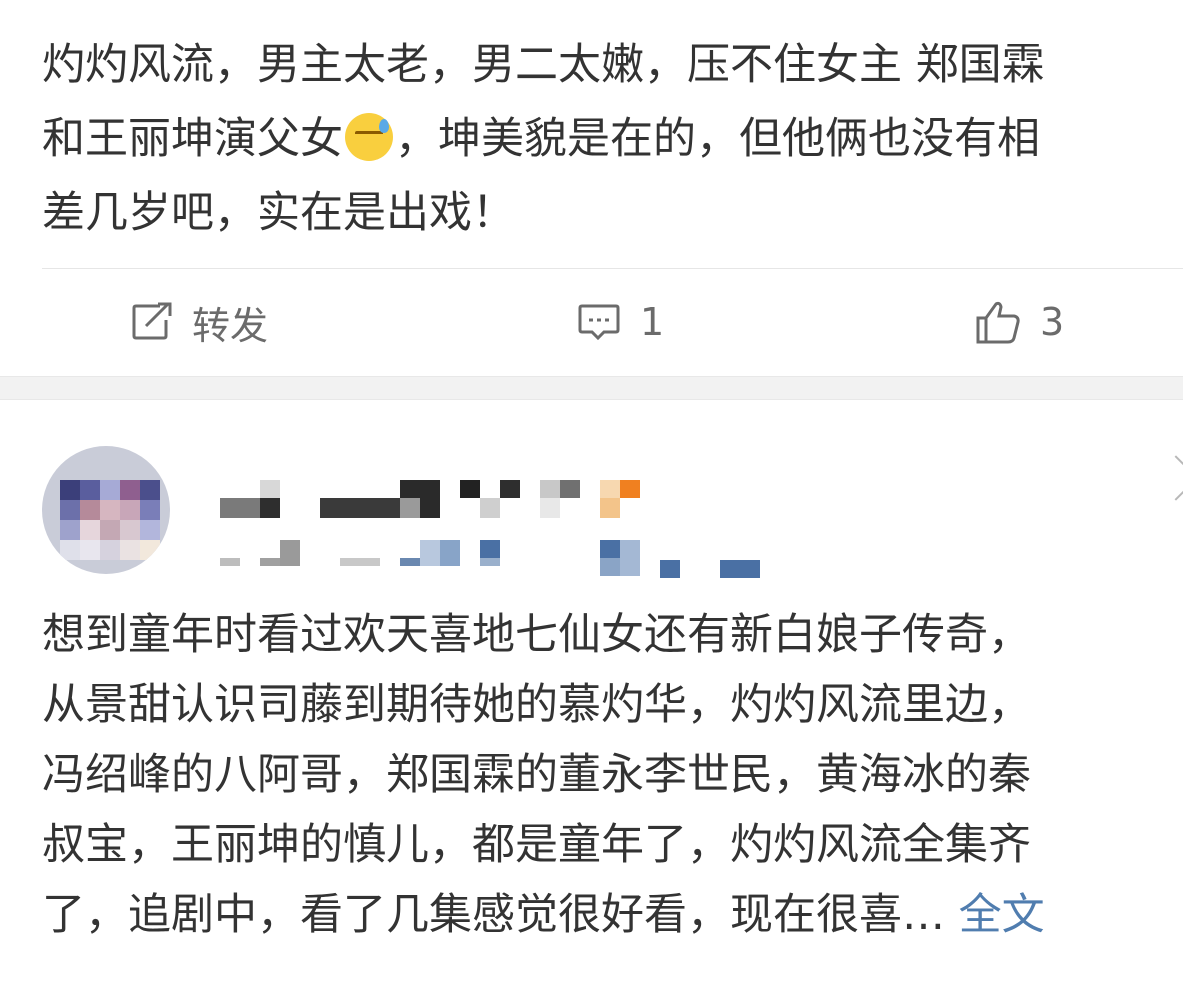 This screenshot has height=983, width=1183. Describe the element at coordinates (591, 388) in the screenshot. I see `post-separator` at that location.